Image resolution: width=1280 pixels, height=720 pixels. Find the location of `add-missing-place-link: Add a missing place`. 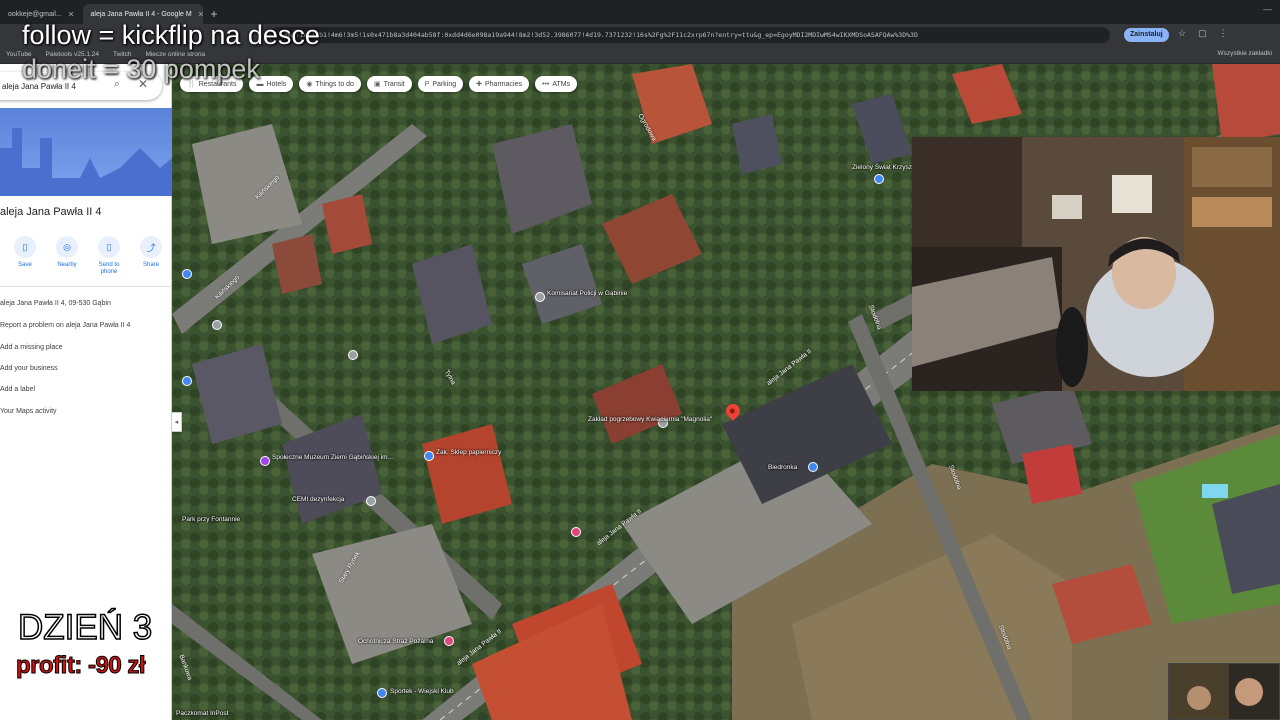

add-missing-place-link: Add a missing place is located at coordinates (31, 347).